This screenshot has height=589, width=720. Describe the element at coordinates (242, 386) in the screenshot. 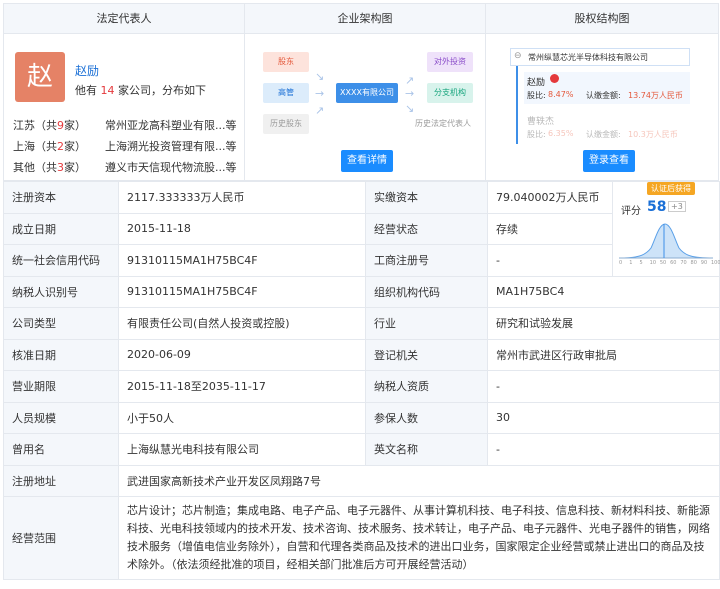

I see `field-value: 2015-11-18至2035-11-17` at that location.